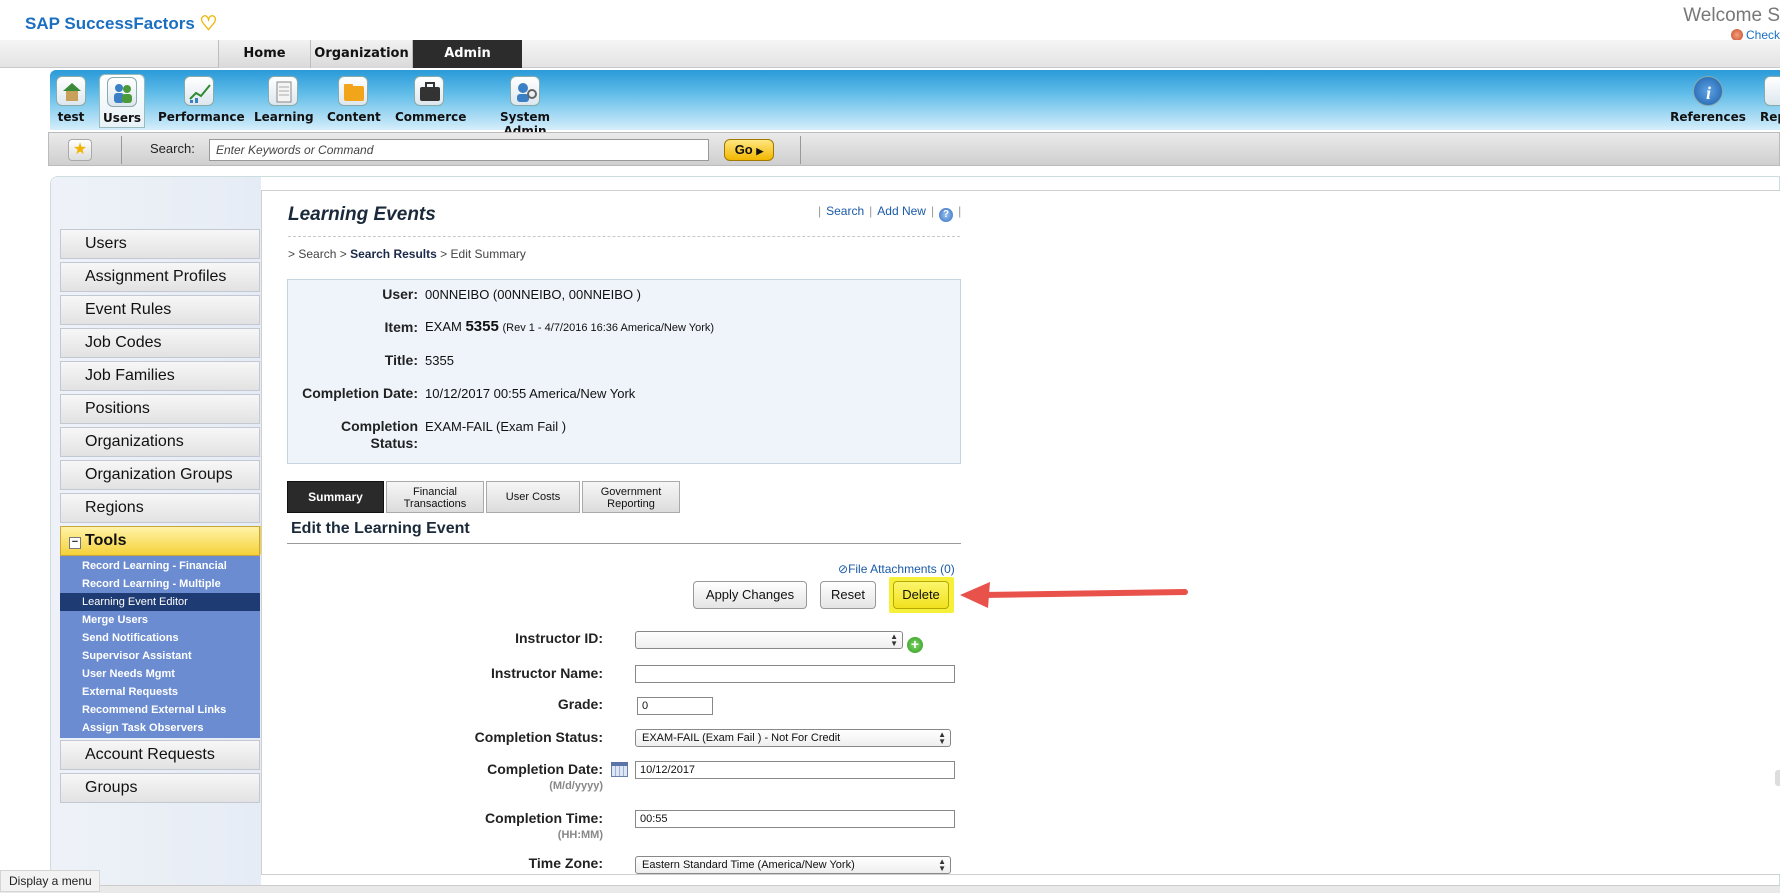  I want to click on scroll-handle, so click(1777, 778).